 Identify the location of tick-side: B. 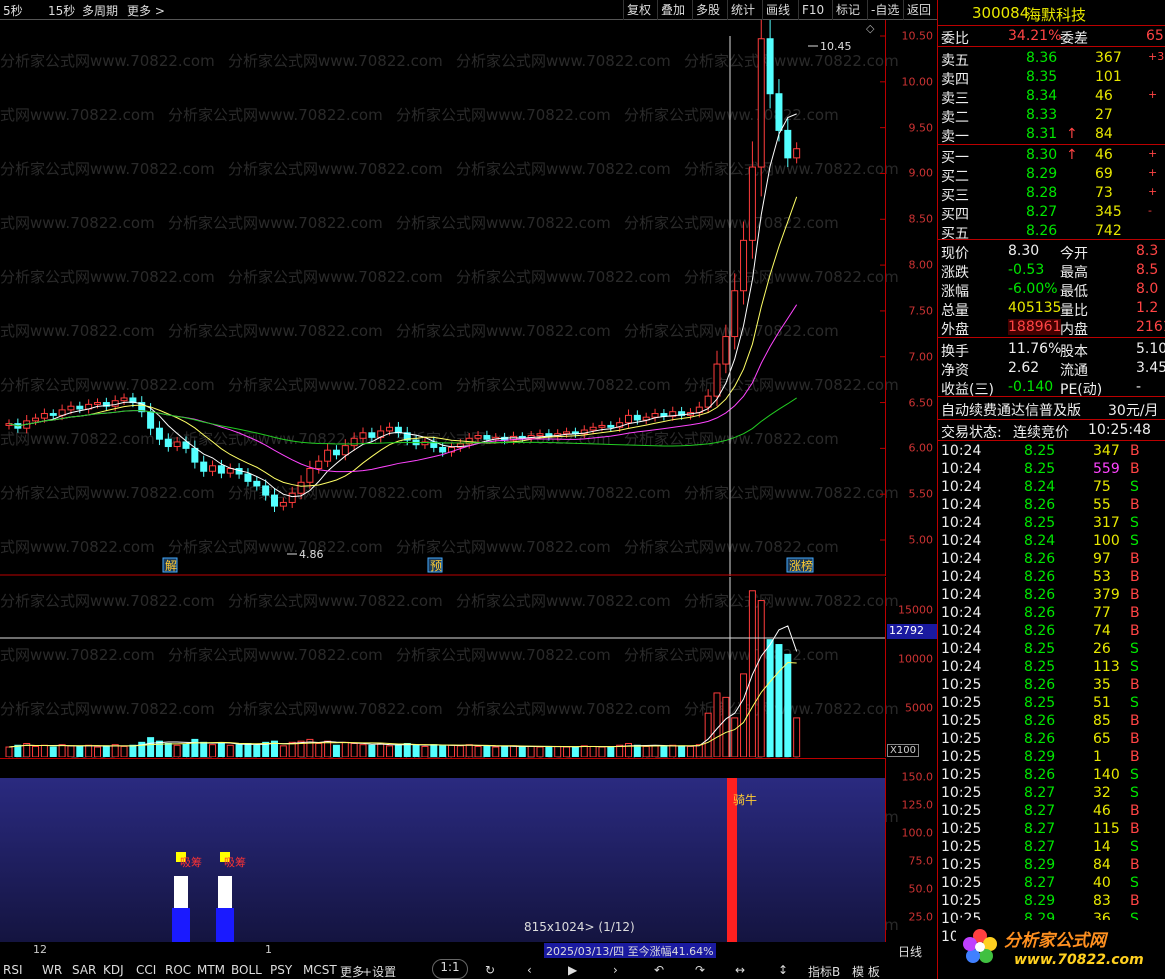
(1135, 595).